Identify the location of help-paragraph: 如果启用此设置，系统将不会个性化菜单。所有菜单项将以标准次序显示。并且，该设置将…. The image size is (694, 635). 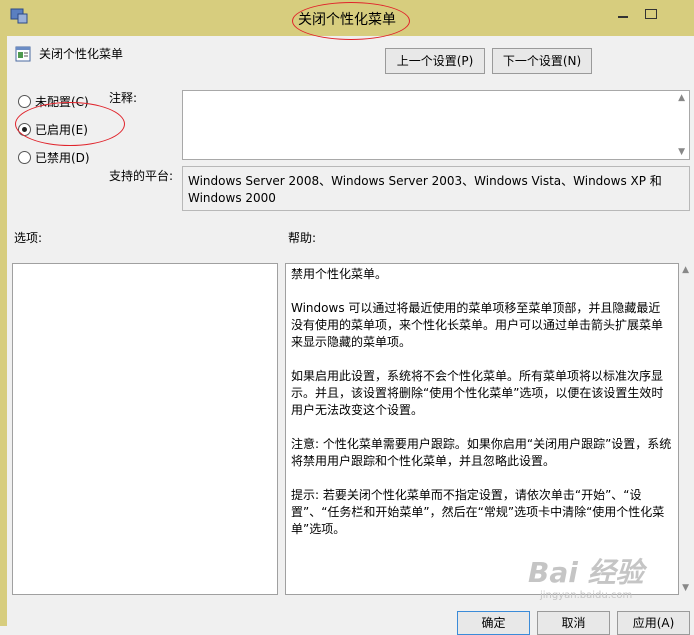
(477, 393).